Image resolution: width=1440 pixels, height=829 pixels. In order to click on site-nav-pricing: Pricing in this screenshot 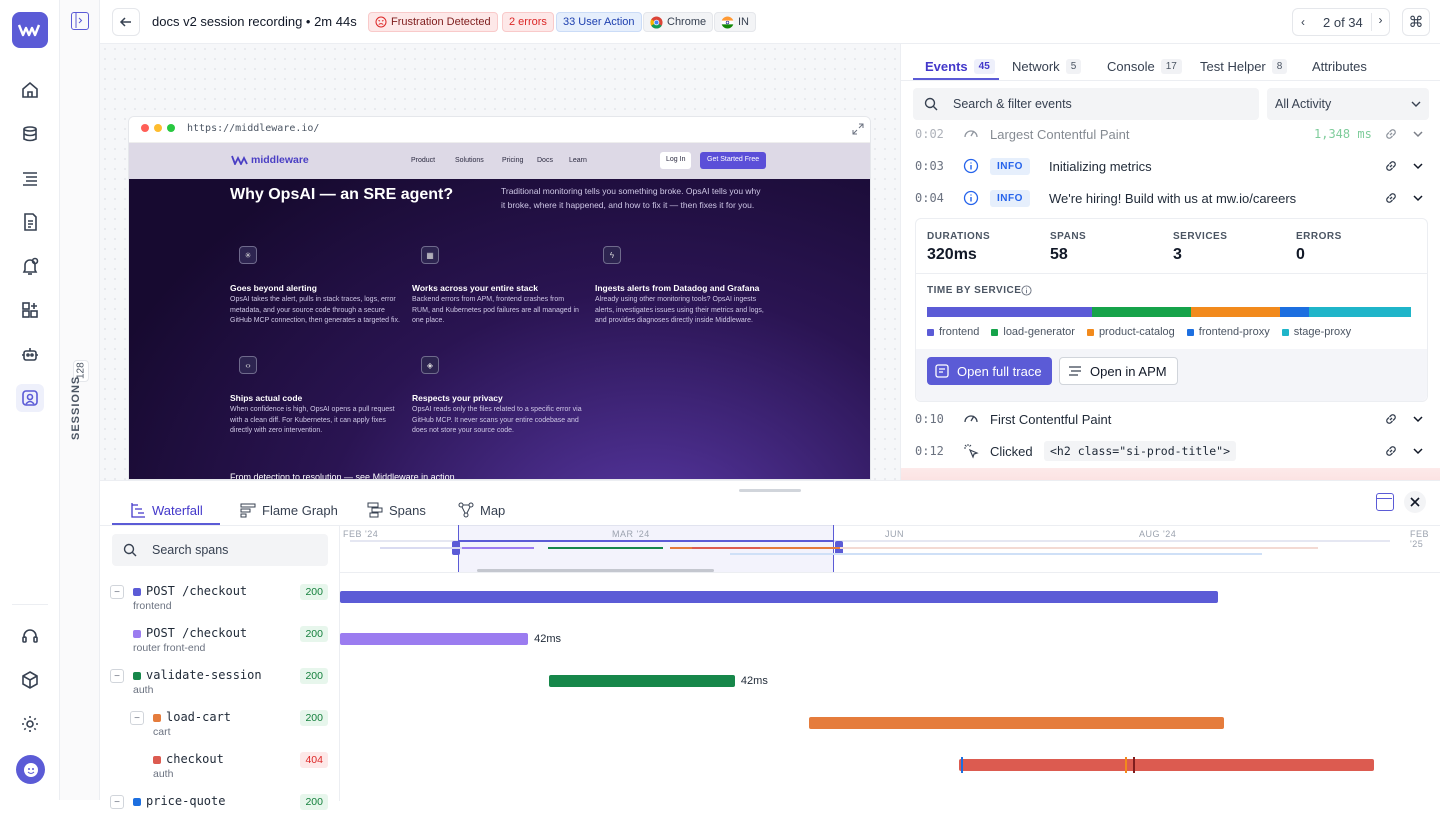, I will do `click(513, 160)`.